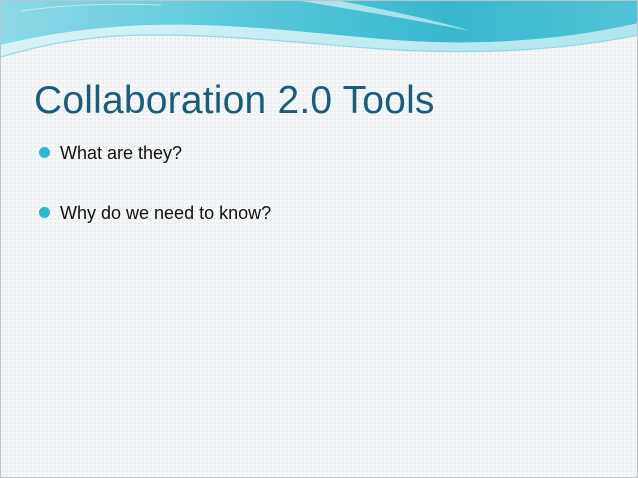  I want to click on bullet-text: Why do we need to know?, so click(166, 213).